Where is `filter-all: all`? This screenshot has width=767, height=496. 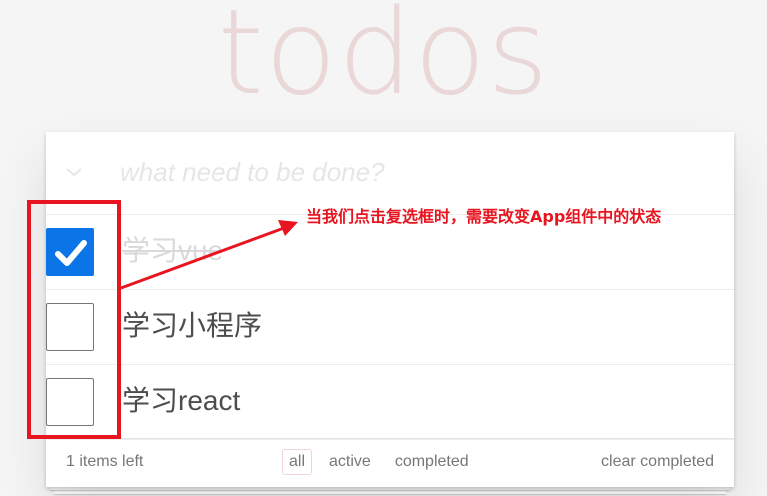
filter-all: all is located at coordinates (297, 462).